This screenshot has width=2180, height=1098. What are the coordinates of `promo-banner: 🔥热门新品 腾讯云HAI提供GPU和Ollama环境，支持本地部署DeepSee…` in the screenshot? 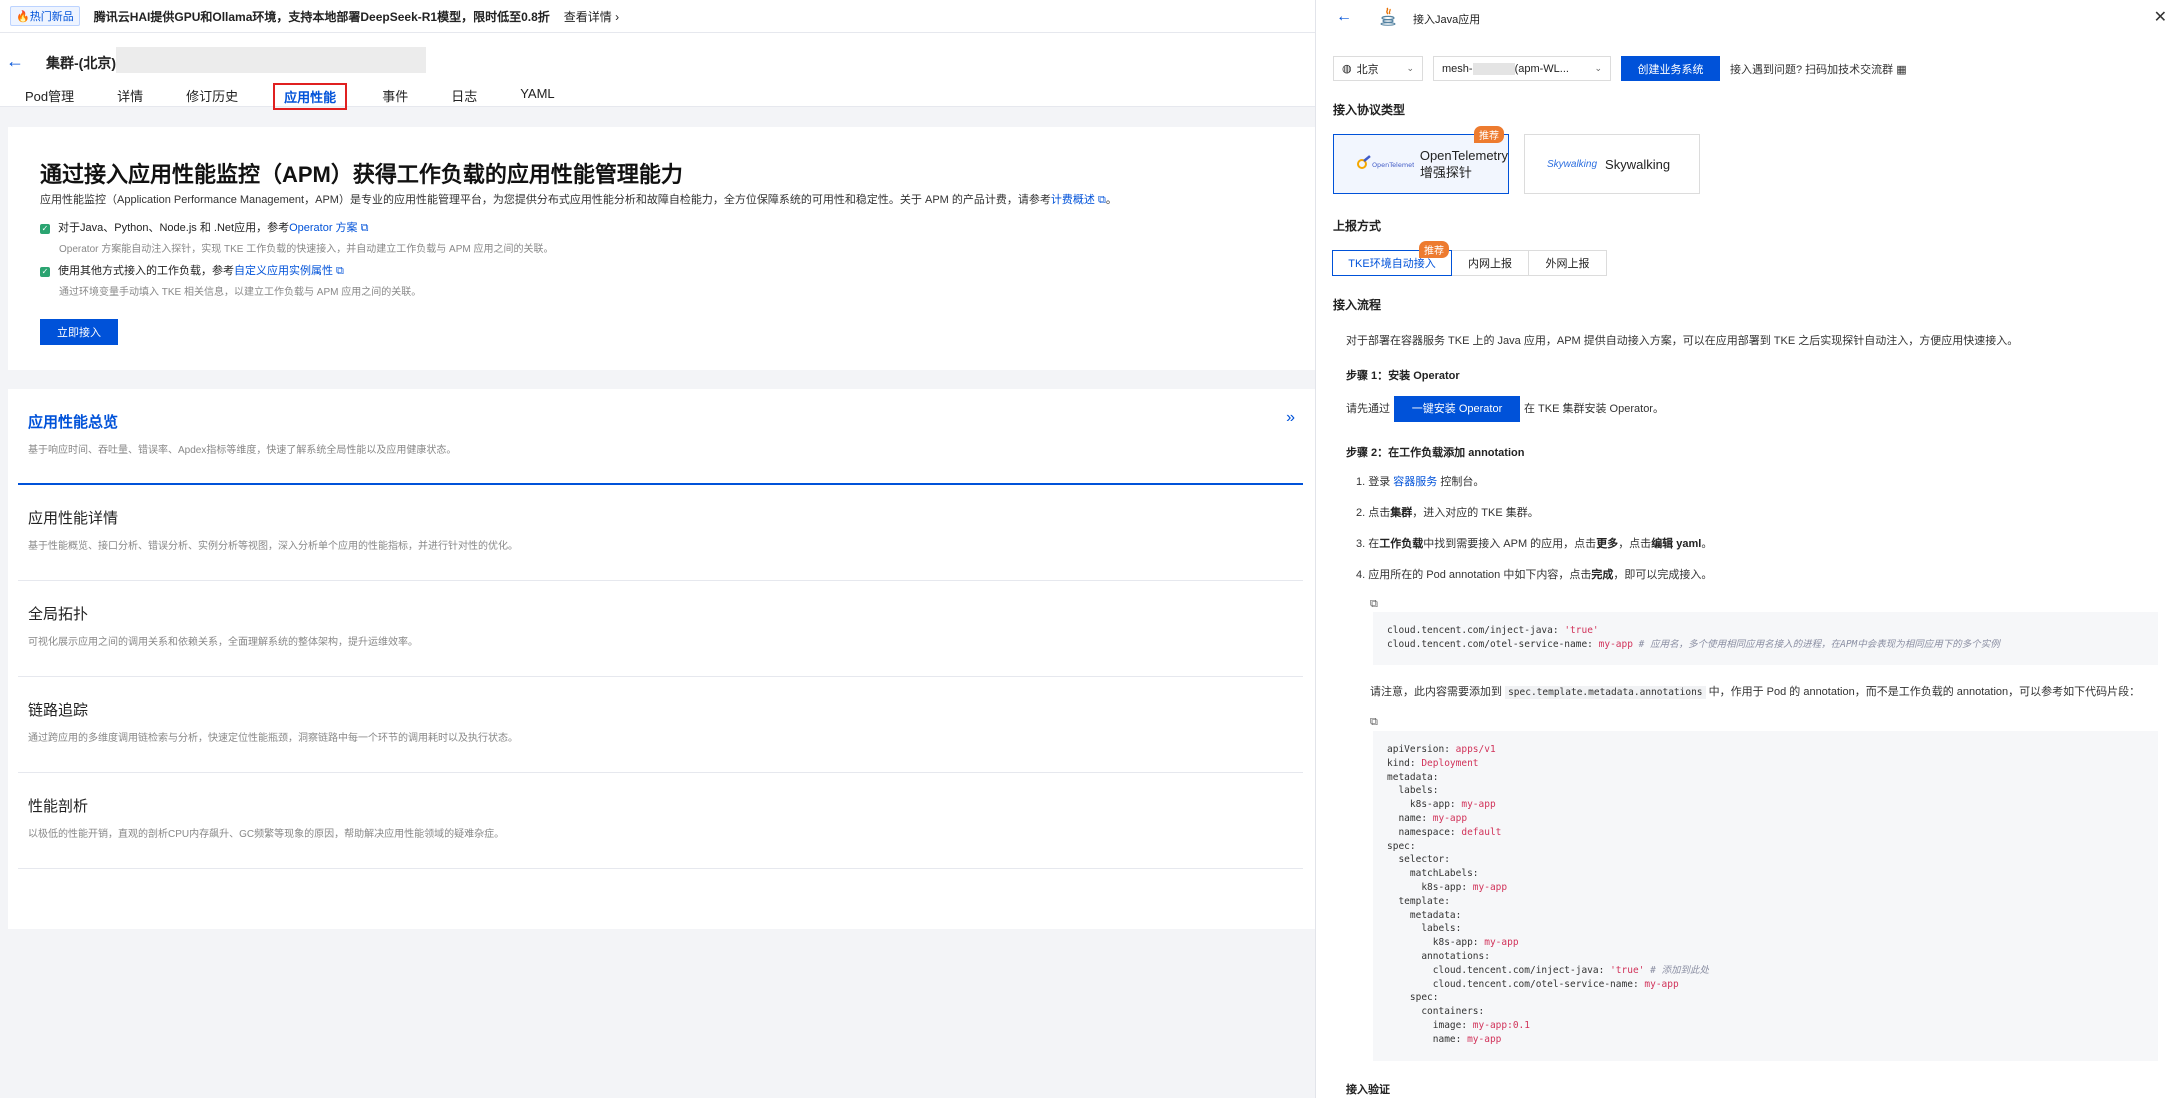 It's located at (657, 16).